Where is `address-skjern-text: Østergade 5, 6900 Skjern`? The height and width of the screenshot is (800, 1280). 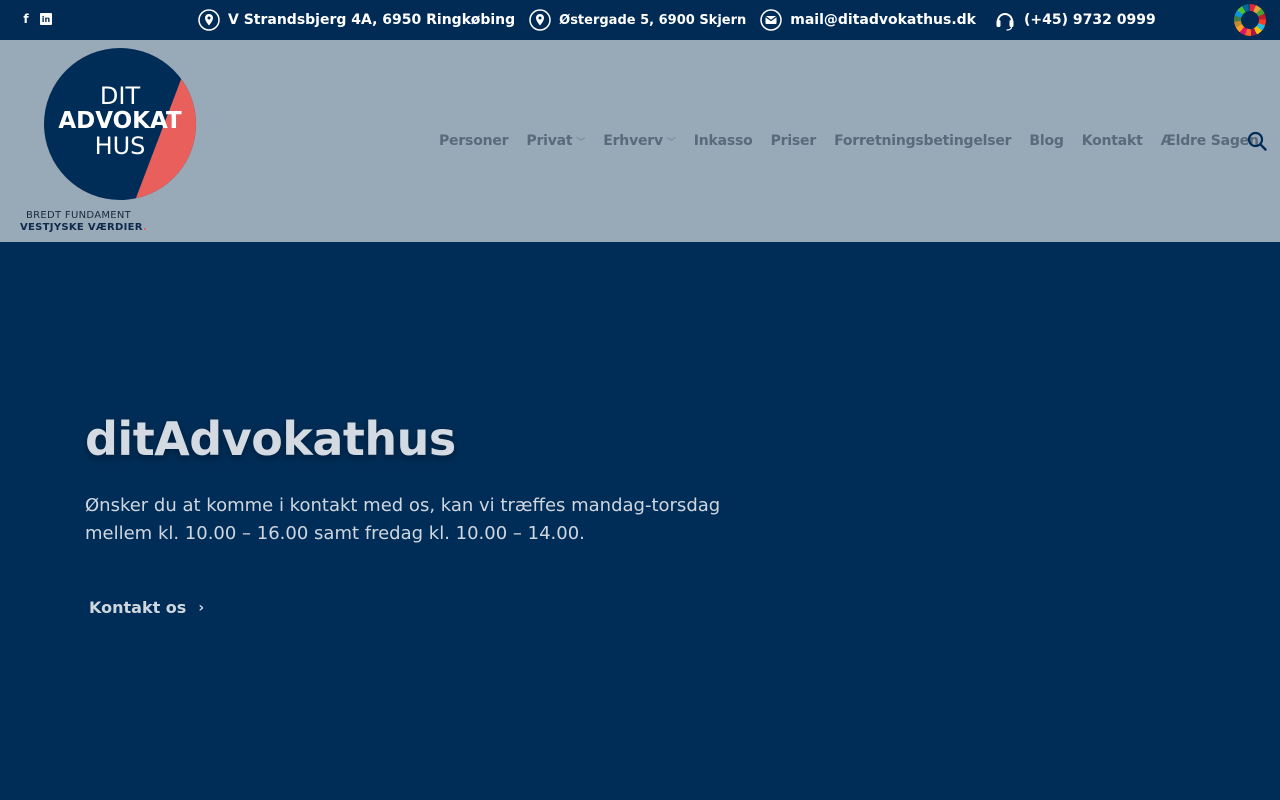
address-skjern-text: Østergade 5, 6900 Skjern is located at coordinates (653, 20).